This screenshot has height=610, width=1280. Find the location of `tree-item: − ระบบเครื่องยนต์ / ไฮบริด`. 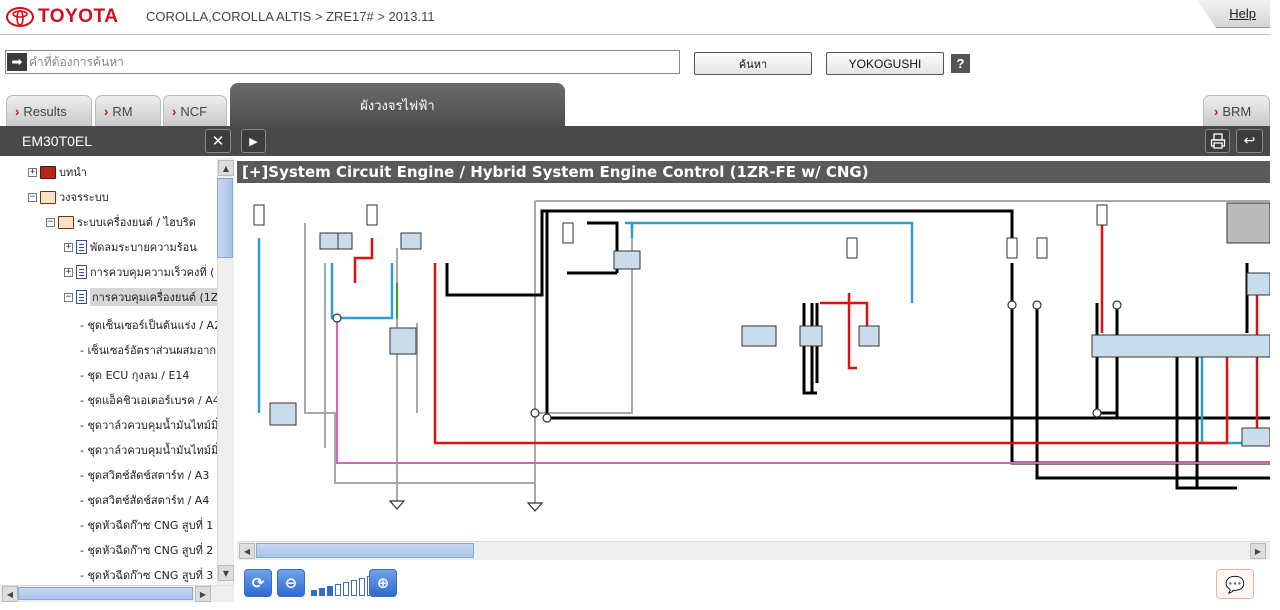

tree-item: − ระบบเครื่องยนต์ / ไฮบริด is located at coordinates (121, 222).